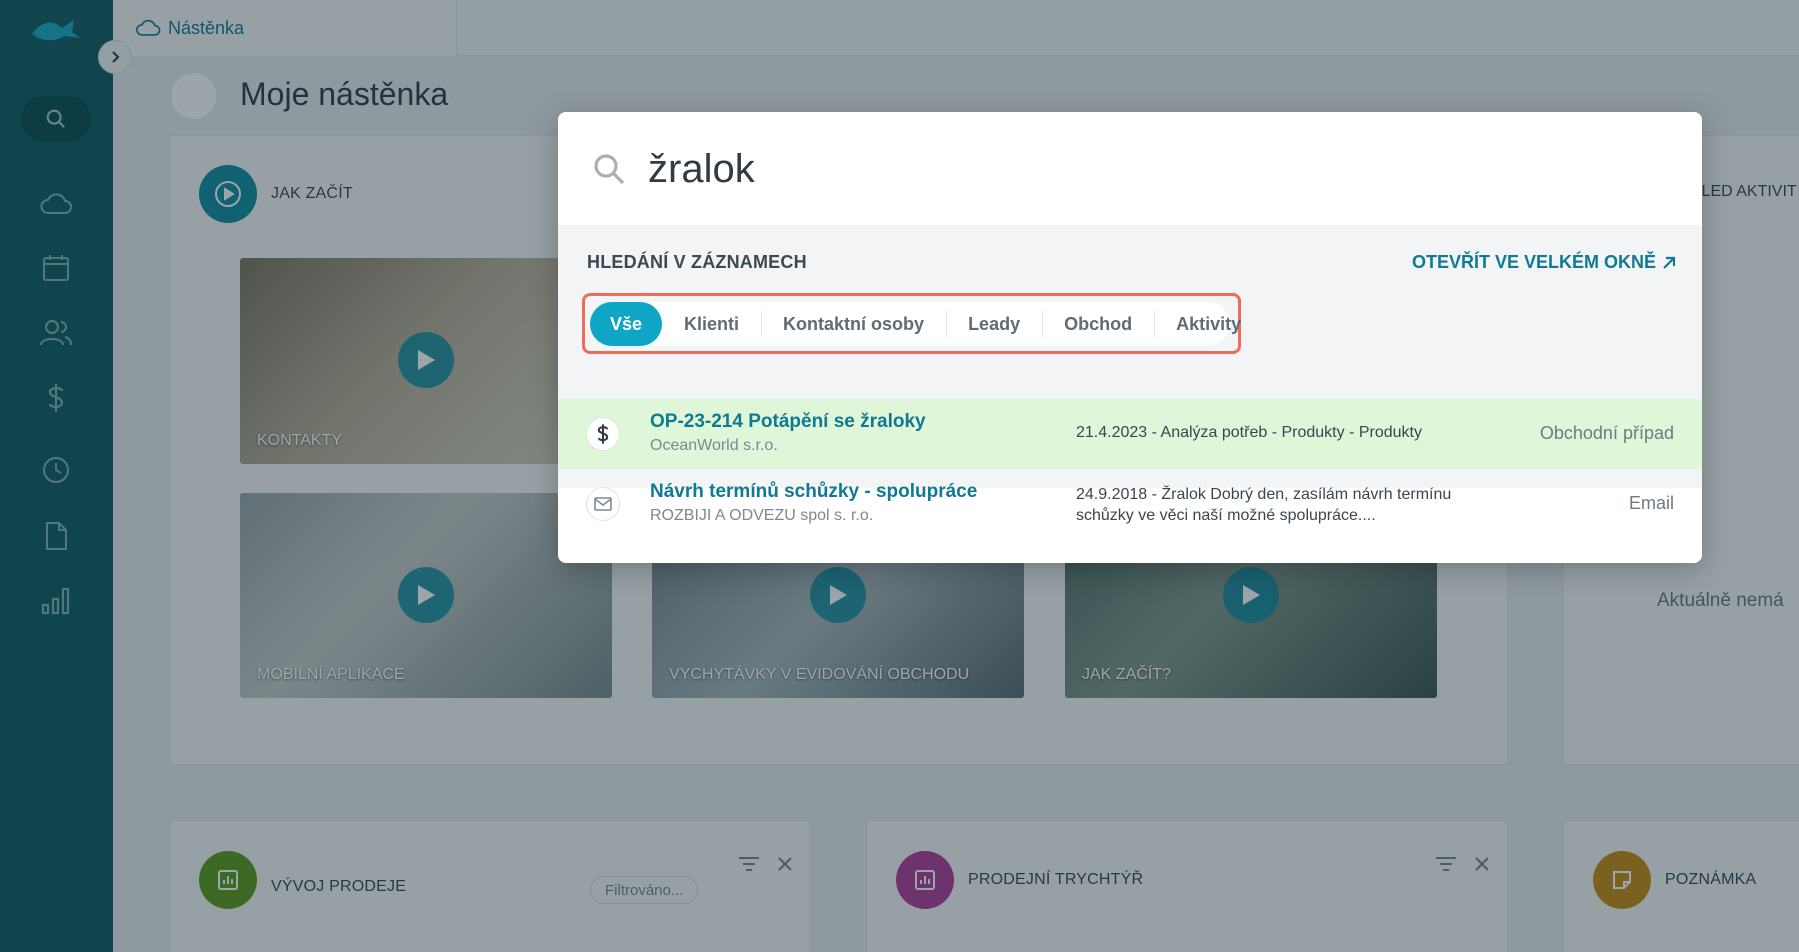  I want to click on result-title: OP-23-214 Potápění se žraloky, so click(788, 422).